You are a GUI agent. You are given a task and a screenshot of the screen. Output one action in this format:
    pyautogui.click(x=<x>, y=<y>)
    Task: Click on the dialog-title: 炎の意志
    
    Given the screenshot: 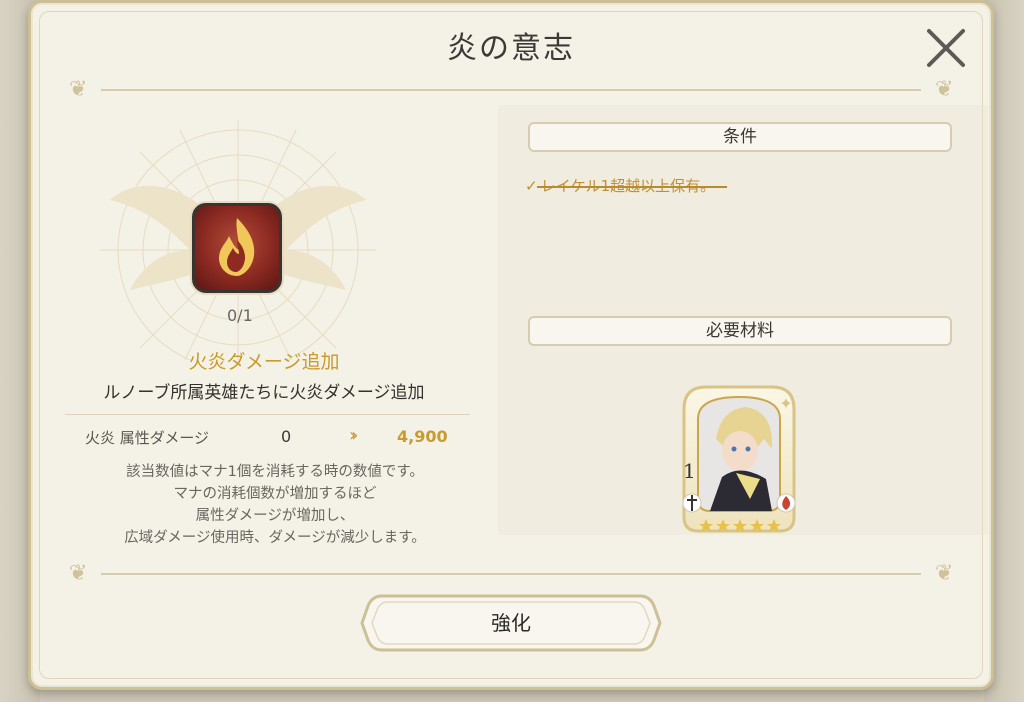 What is the action you would take?
    pyautogui.click(x=511, y=48)
    